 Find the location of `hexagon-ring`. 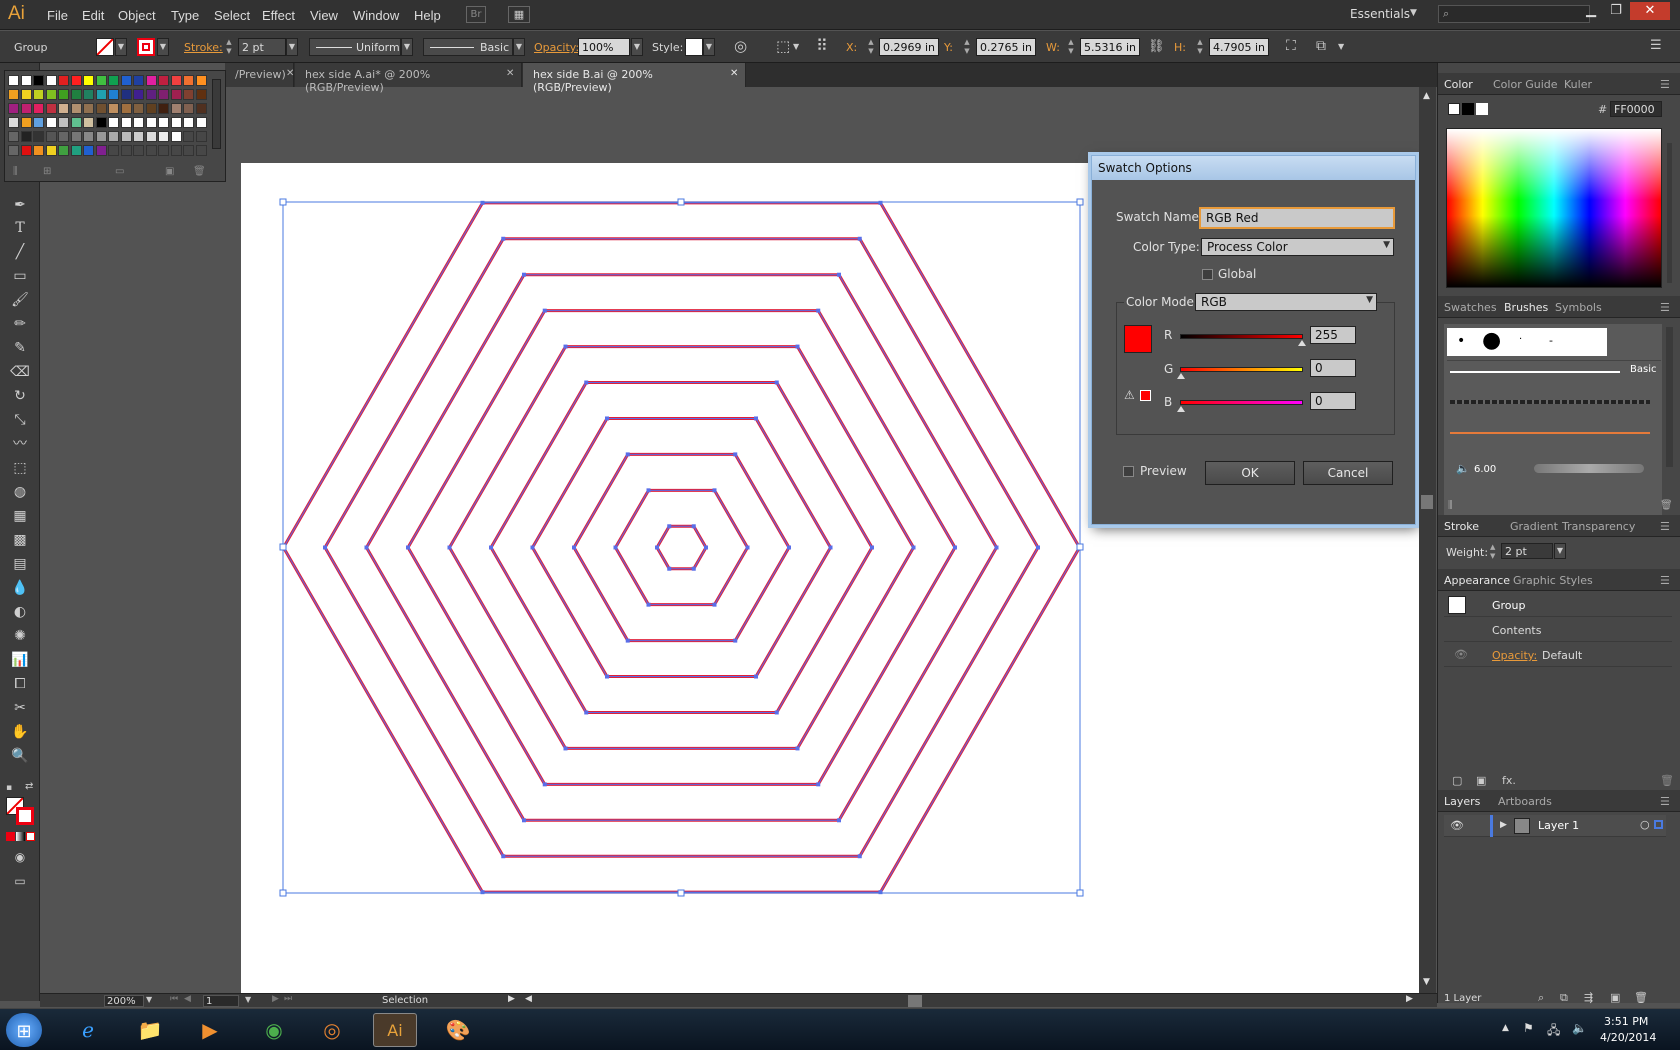

hexagon-ring is located at coordinates (681, 547).